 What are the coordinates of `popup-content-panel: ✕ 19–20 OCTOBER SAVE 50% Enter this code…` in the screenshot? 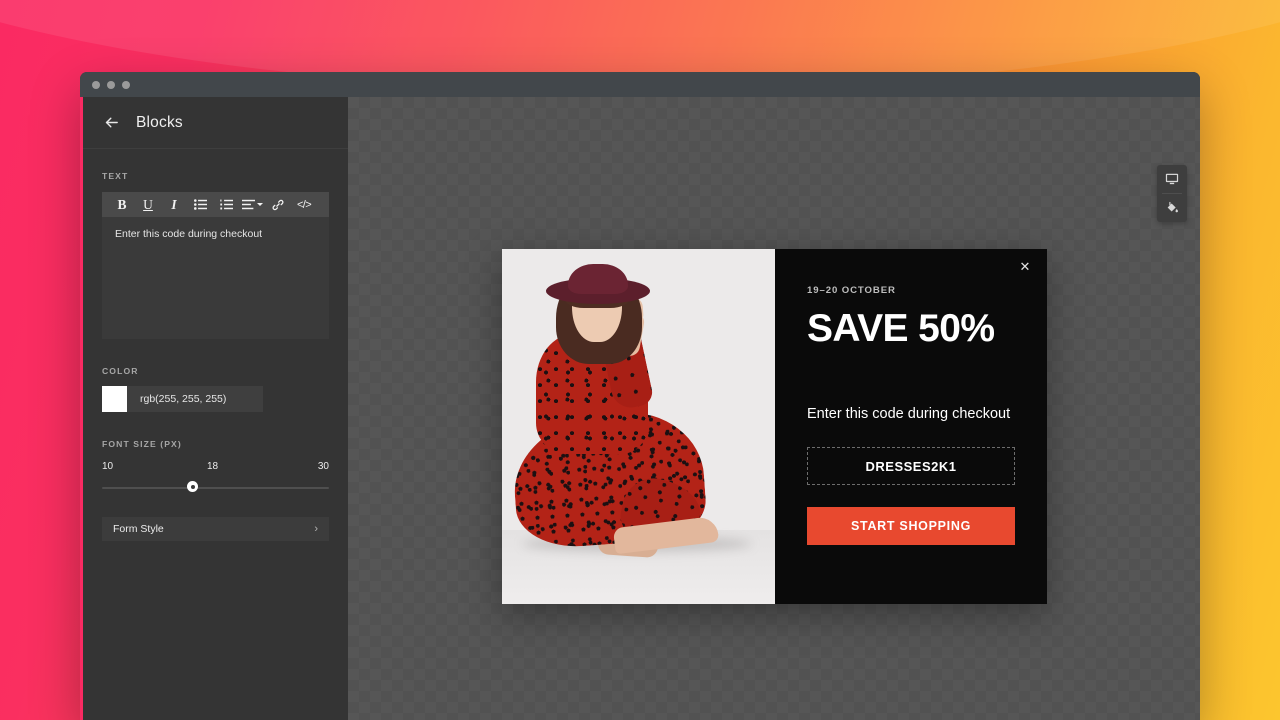 It's located at (911, 426).